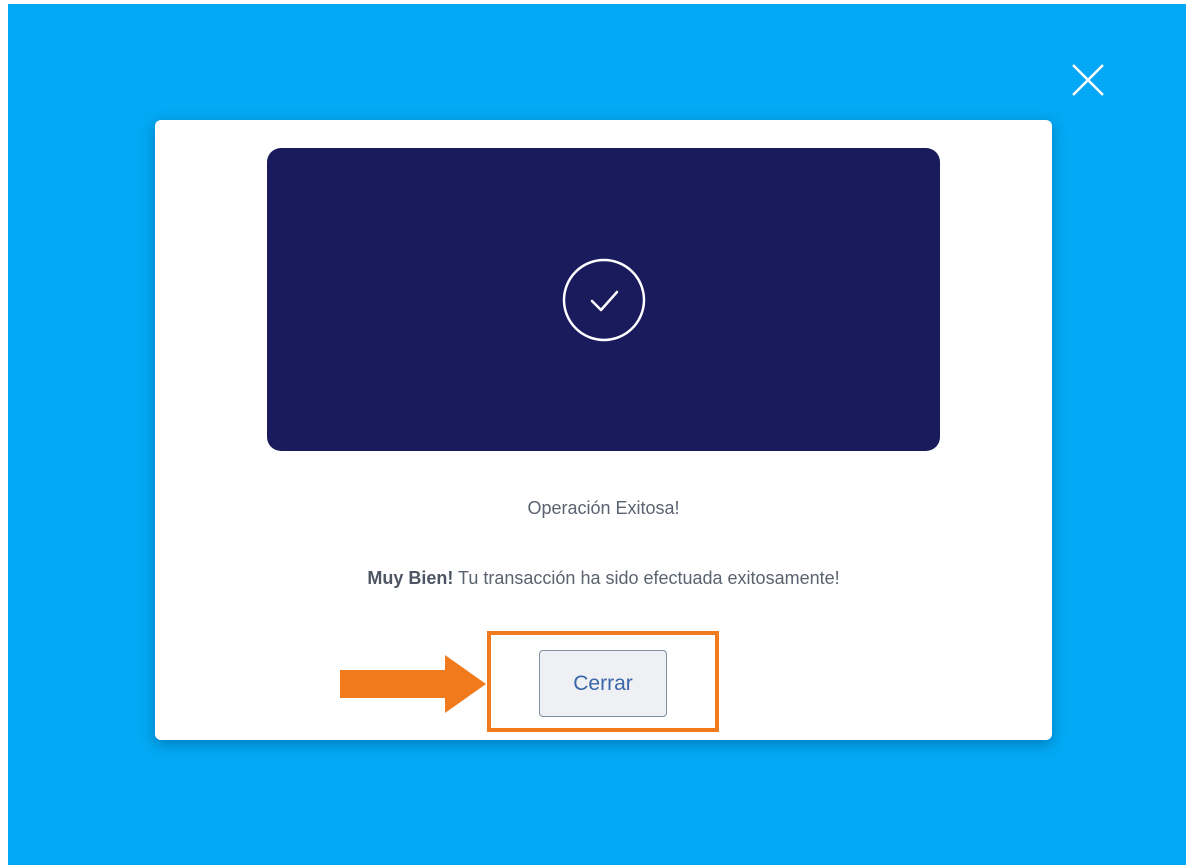 The width and height of the screenshot is (1192, 865). What do you see at coordinates (1088, 80) in the screenshot?
I see `close-icon` at bounding box center [1088, 80].